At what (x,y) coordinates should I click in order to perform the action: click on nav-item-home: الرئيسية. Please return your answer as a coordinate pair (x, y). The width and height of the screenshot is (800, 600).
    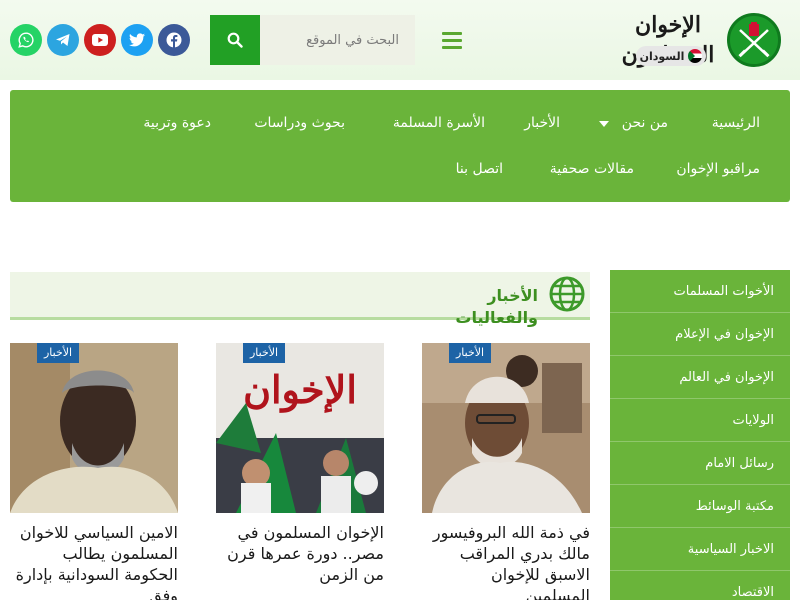
    Looking at the image, I should click on (736, 123).